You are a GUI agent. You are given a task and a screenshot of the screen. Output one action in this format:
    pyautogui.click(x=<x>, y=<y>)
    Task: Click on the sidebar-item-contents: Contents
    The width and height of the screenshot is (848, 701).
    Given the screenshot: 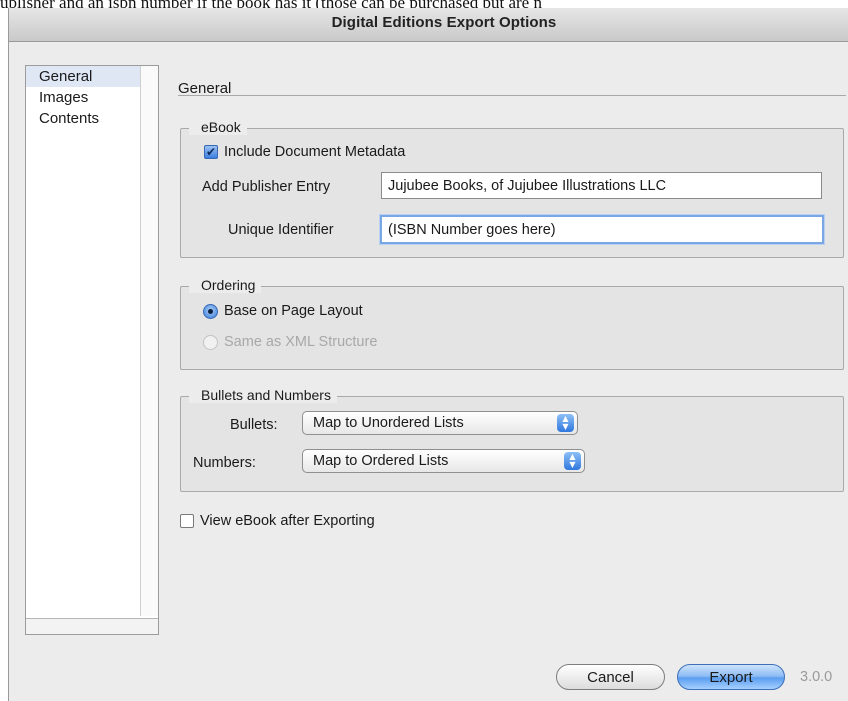 What is the action you would take?
    pyautogui.click(x=92, y=118)
    